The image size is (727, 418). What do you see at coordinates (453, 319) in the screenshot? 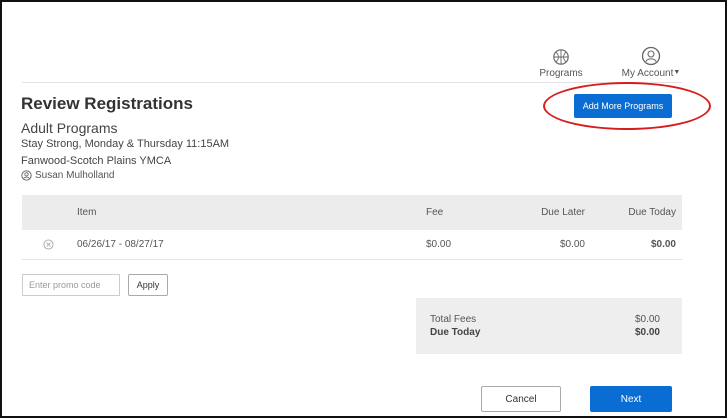
I see `total-fees-label: Total Fees` at bounding box center [453, 319].